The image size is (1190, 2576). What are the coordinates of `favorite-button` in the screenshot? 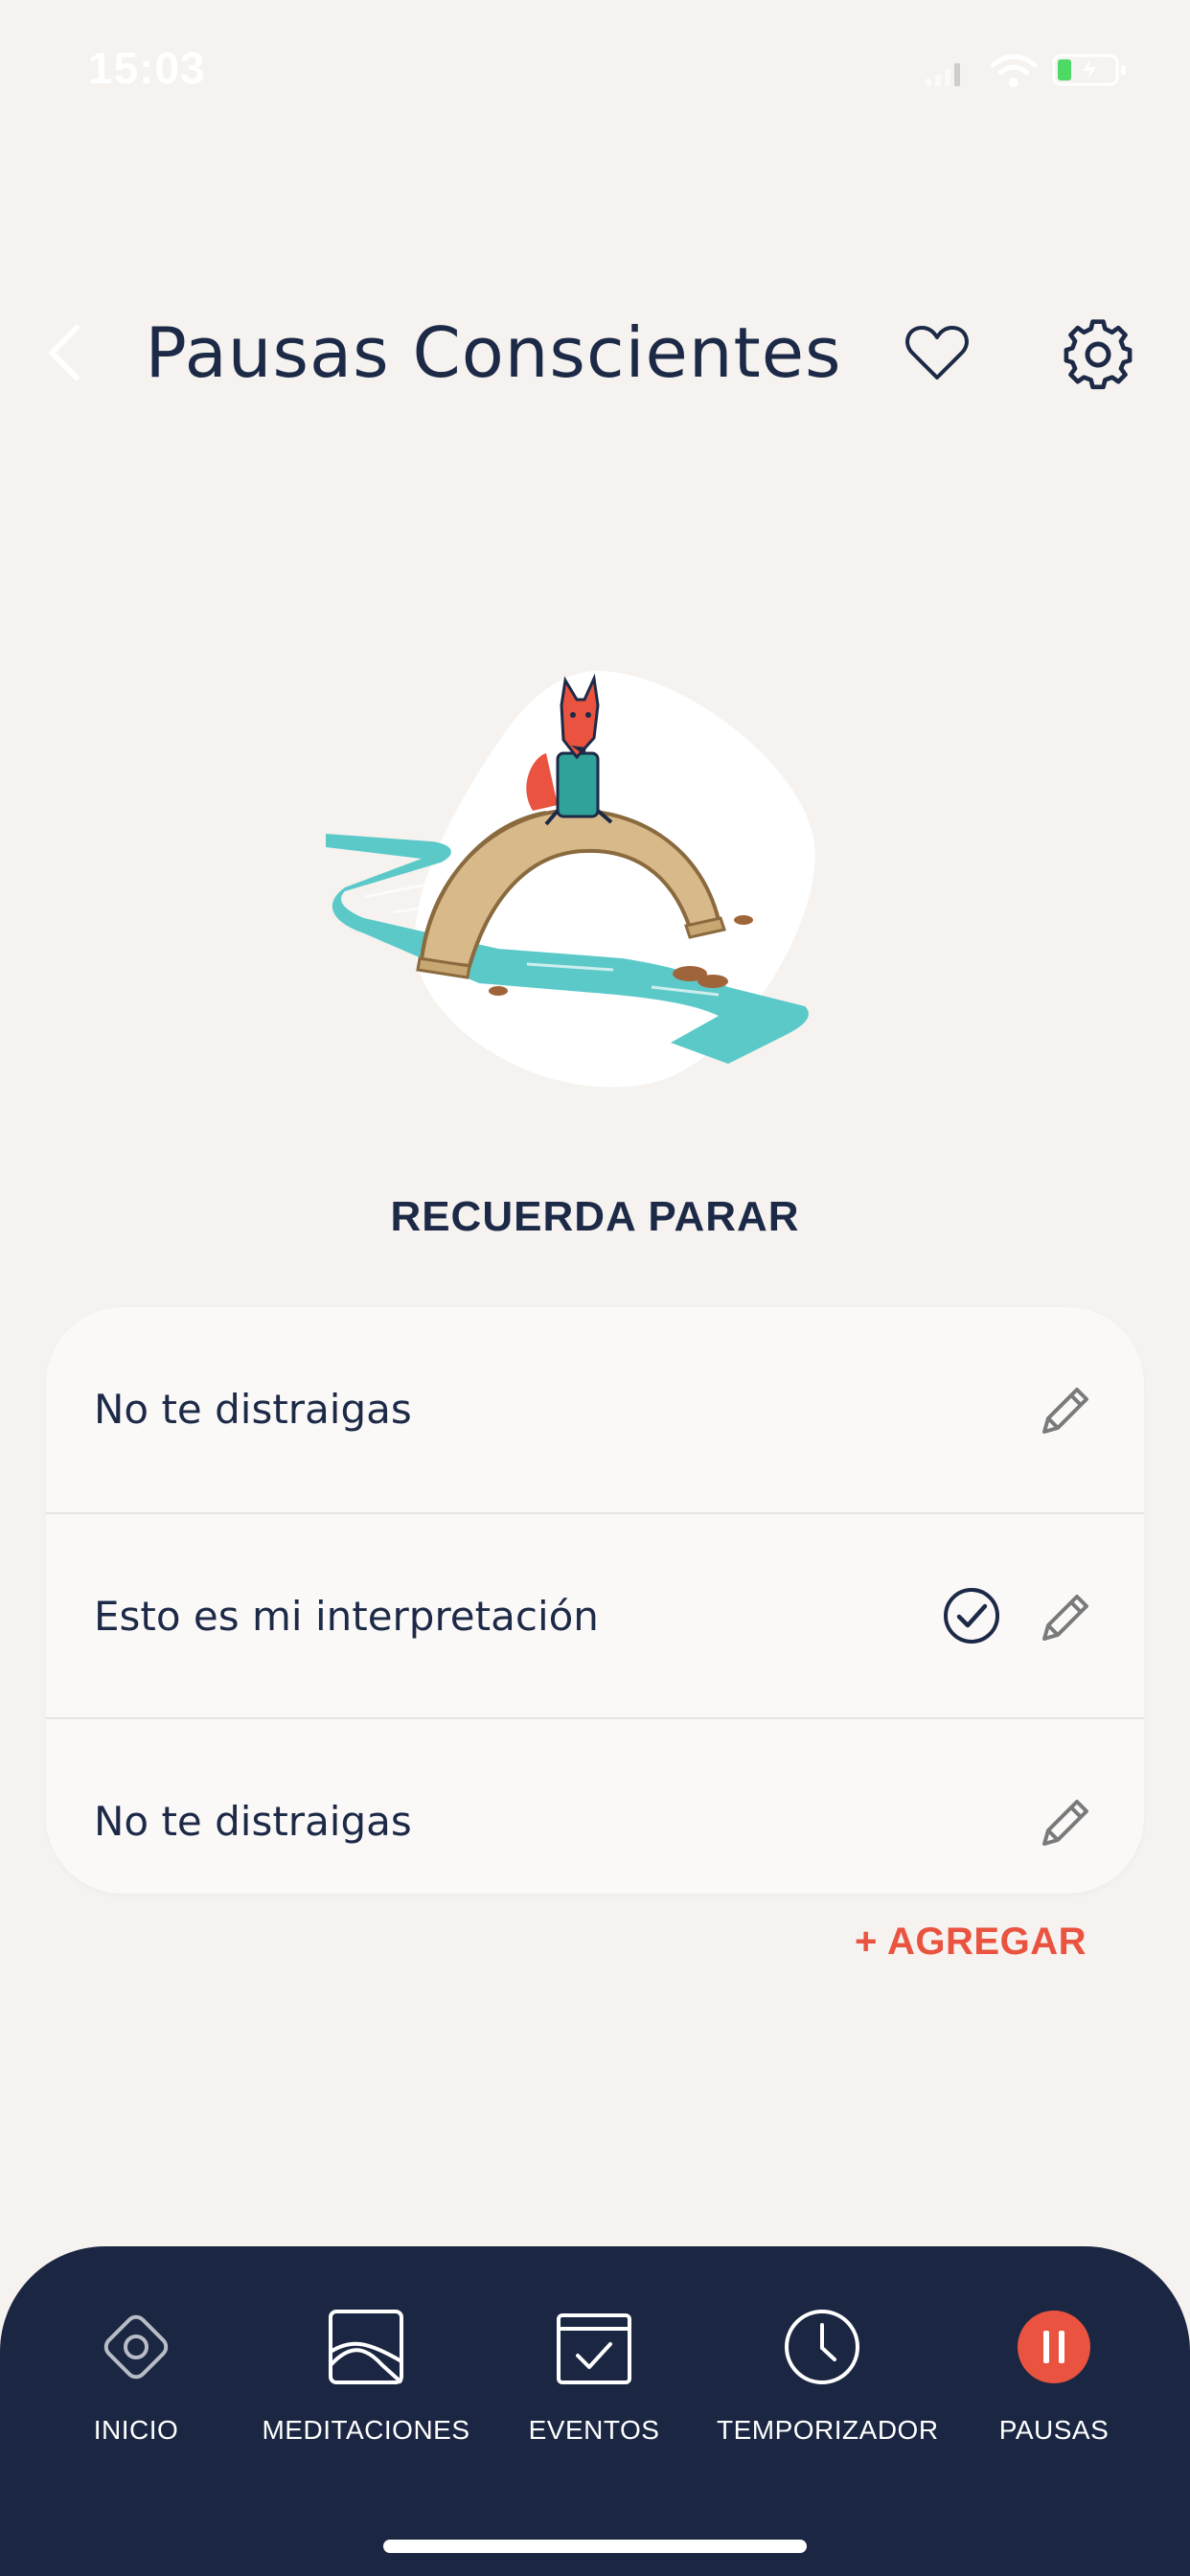 It's located at (937, 352).